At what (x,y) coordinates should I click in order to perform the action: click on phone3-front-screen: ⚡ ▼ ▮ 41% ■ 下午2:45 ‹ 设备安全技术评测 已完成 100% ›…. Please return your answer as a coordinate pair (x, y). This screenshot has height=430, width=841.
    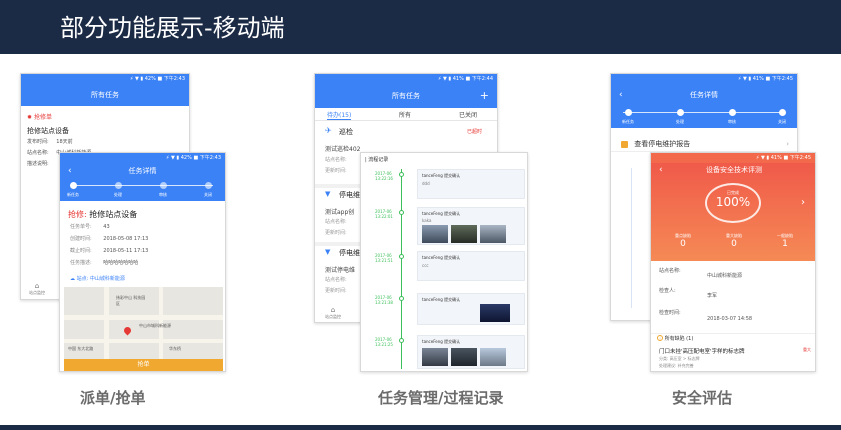
    Looking at the image, I should click on (733, 262).